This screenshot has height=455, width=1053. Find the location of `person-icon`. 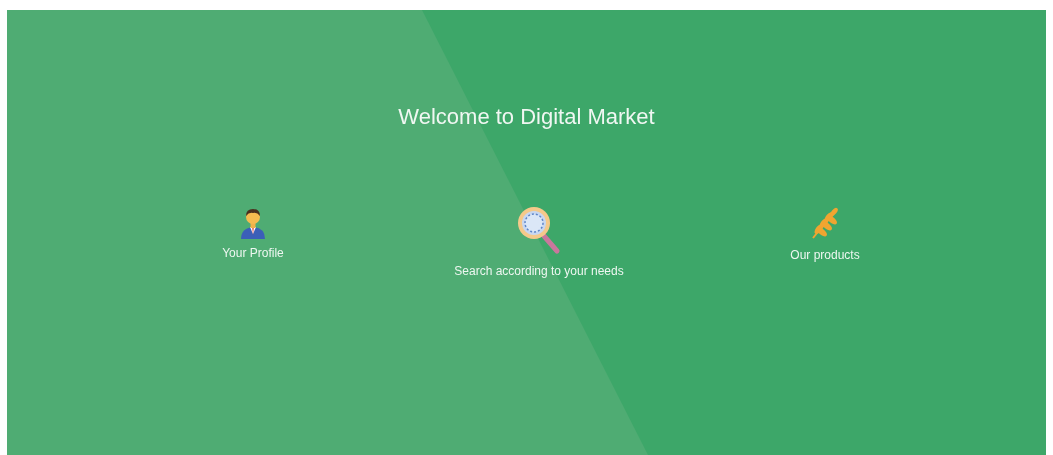

person-icon is located at coordinates (253, 223).